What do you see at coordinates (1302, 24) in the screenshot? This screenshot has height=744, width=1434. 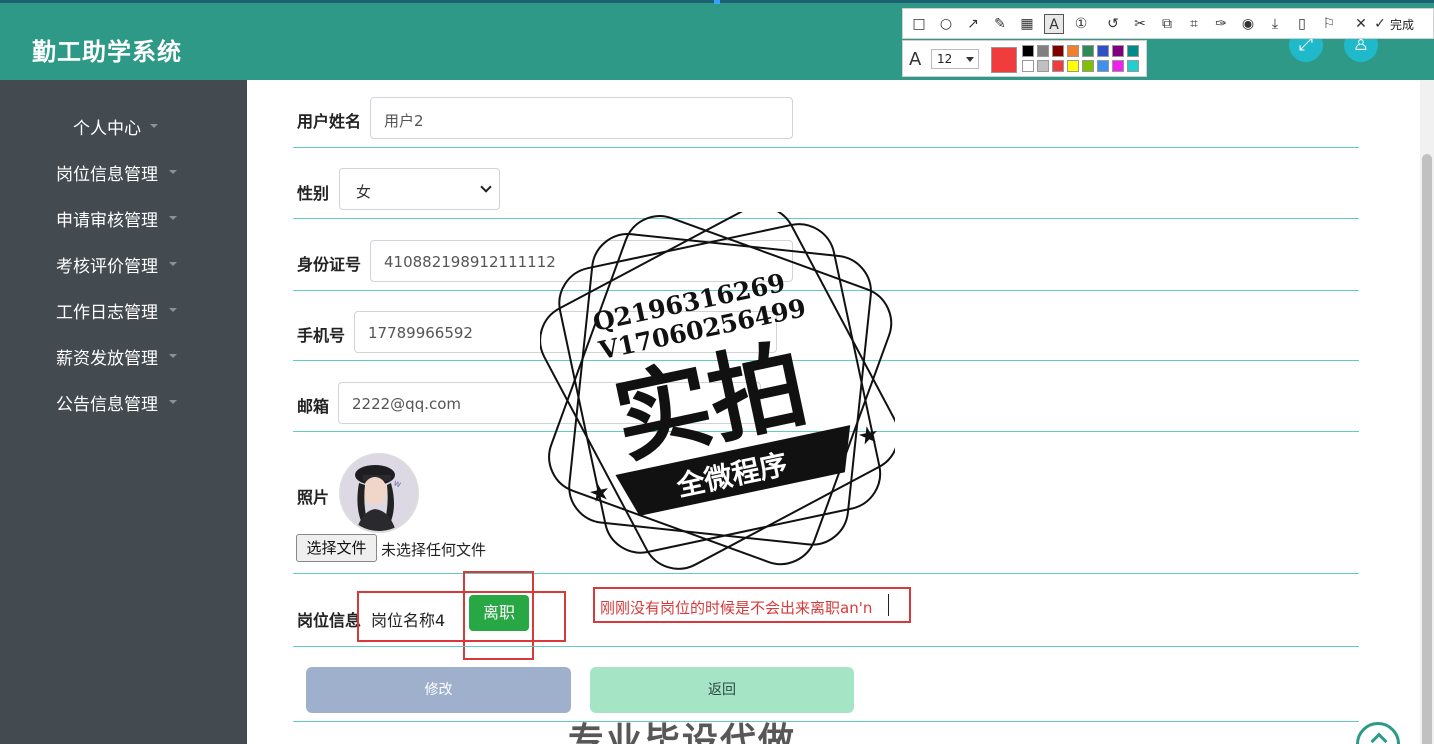 I see `phone-icon: ▯` at bounding box center [1302, 24].